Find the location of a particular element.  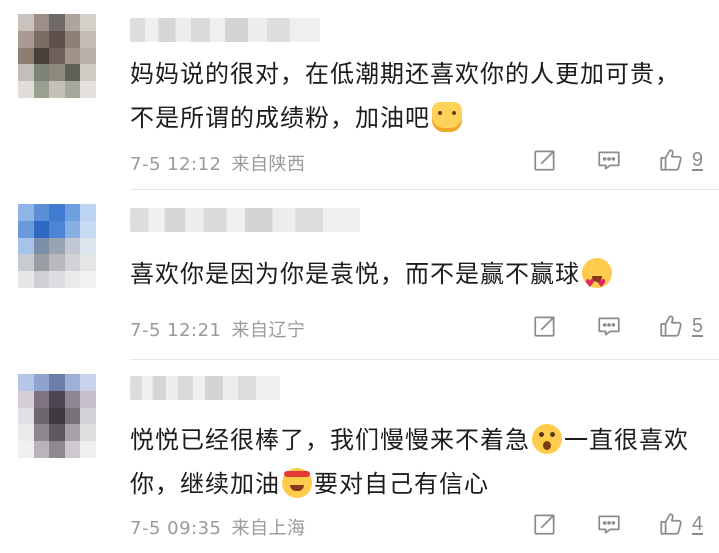

comment-date: 7-5 09:35 is located at coordinates (176, 528).